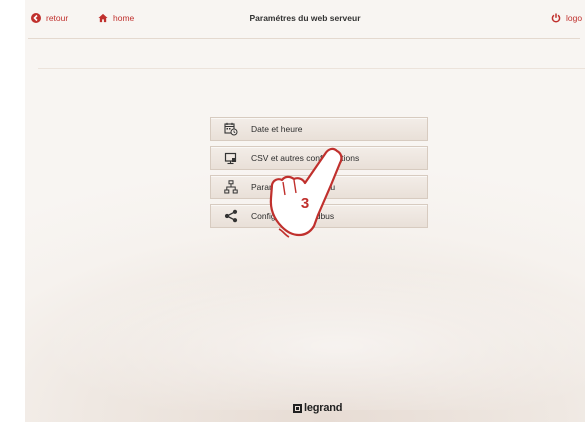  I want to click on menu-item-date-time: Date et heure, so click(319, 129).